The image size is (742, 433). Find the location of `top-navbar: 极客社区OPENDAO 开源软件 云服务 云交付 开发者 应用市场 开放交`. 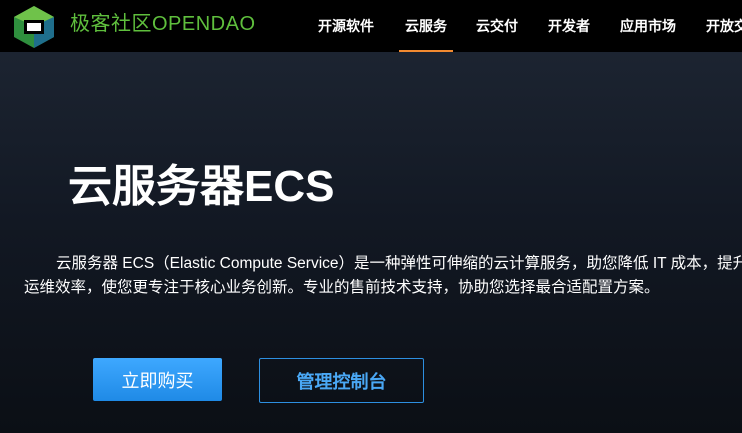

top-navbar: 极客社区OPENDAO 开源软件 云服务 云交付 开发者 应用市场 开放交 is located at coordinates (371, 26).